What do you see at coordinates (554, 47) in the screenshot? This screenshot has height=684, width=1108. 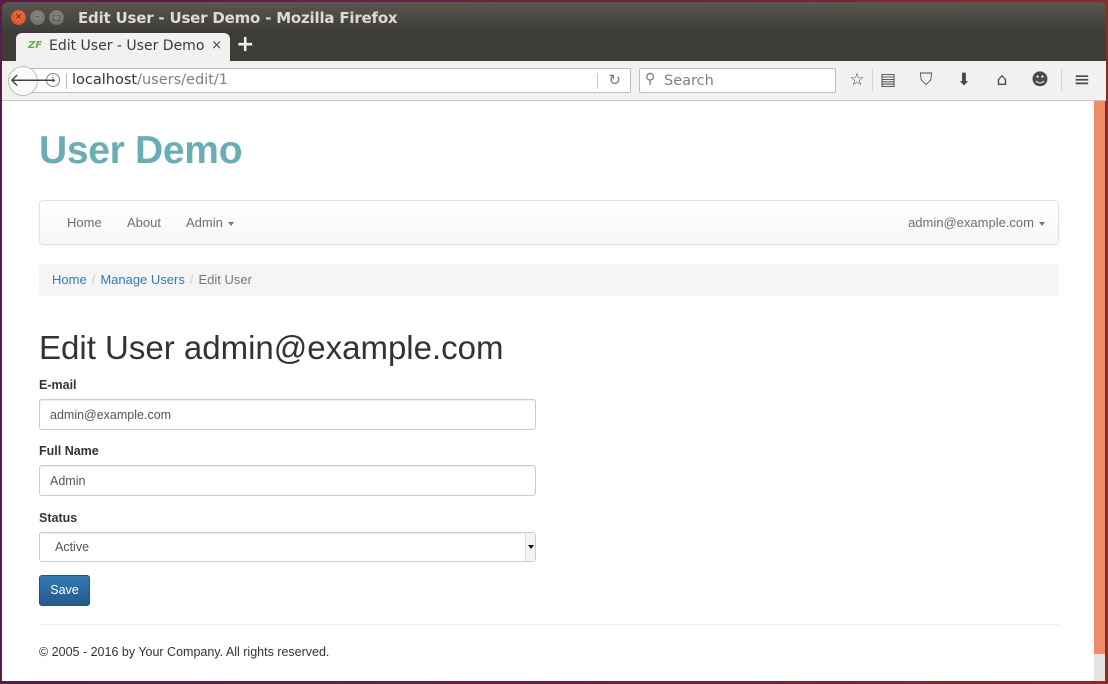 I see `tab-strip: ZF Edit User - User Demo × +` at bounding box center [554, 47].